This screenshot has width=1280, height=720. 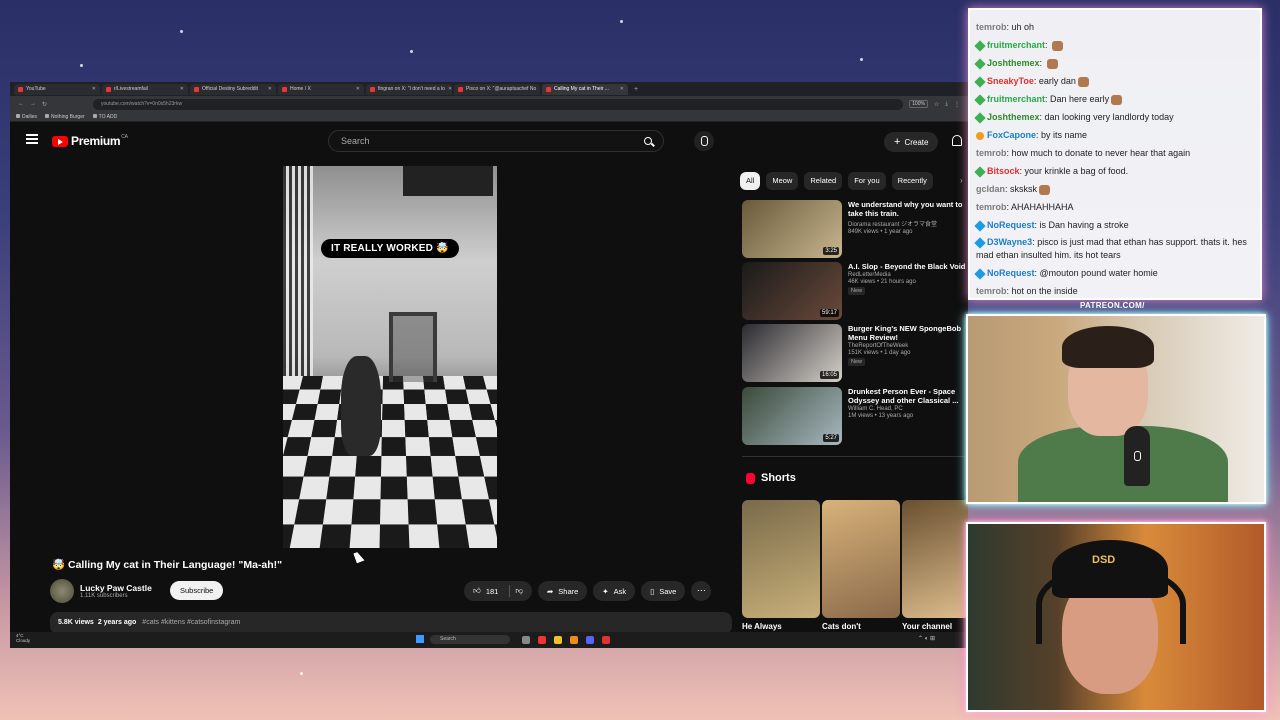 What do you see at coordinates (23, 638) in the screenshot?
I see `weather-widget: 4°C Cloudy` at bounding box center [23, 638].